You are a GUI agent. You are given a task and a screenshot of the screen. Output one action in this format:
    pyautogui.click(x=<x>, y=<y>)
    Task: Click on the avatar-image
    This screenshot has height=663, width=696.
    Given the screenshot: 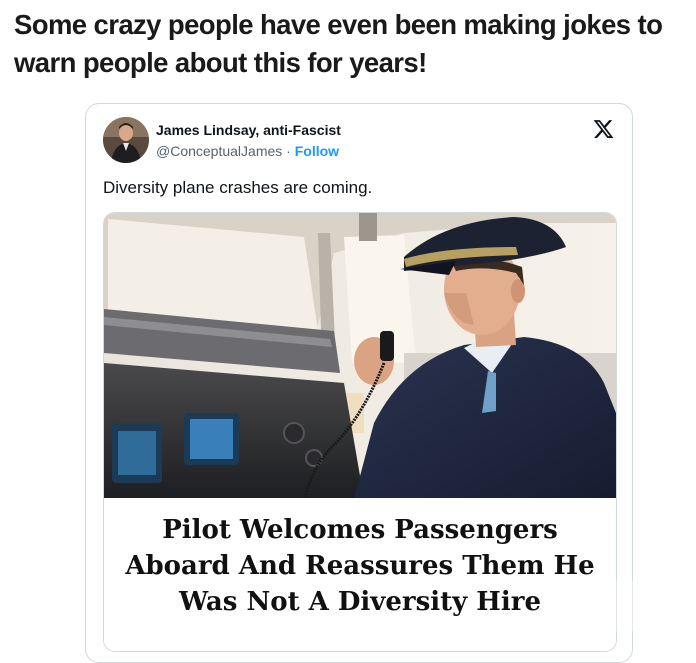 What is the action you would take?
    pyautogui.click(x=126, y=140)
    